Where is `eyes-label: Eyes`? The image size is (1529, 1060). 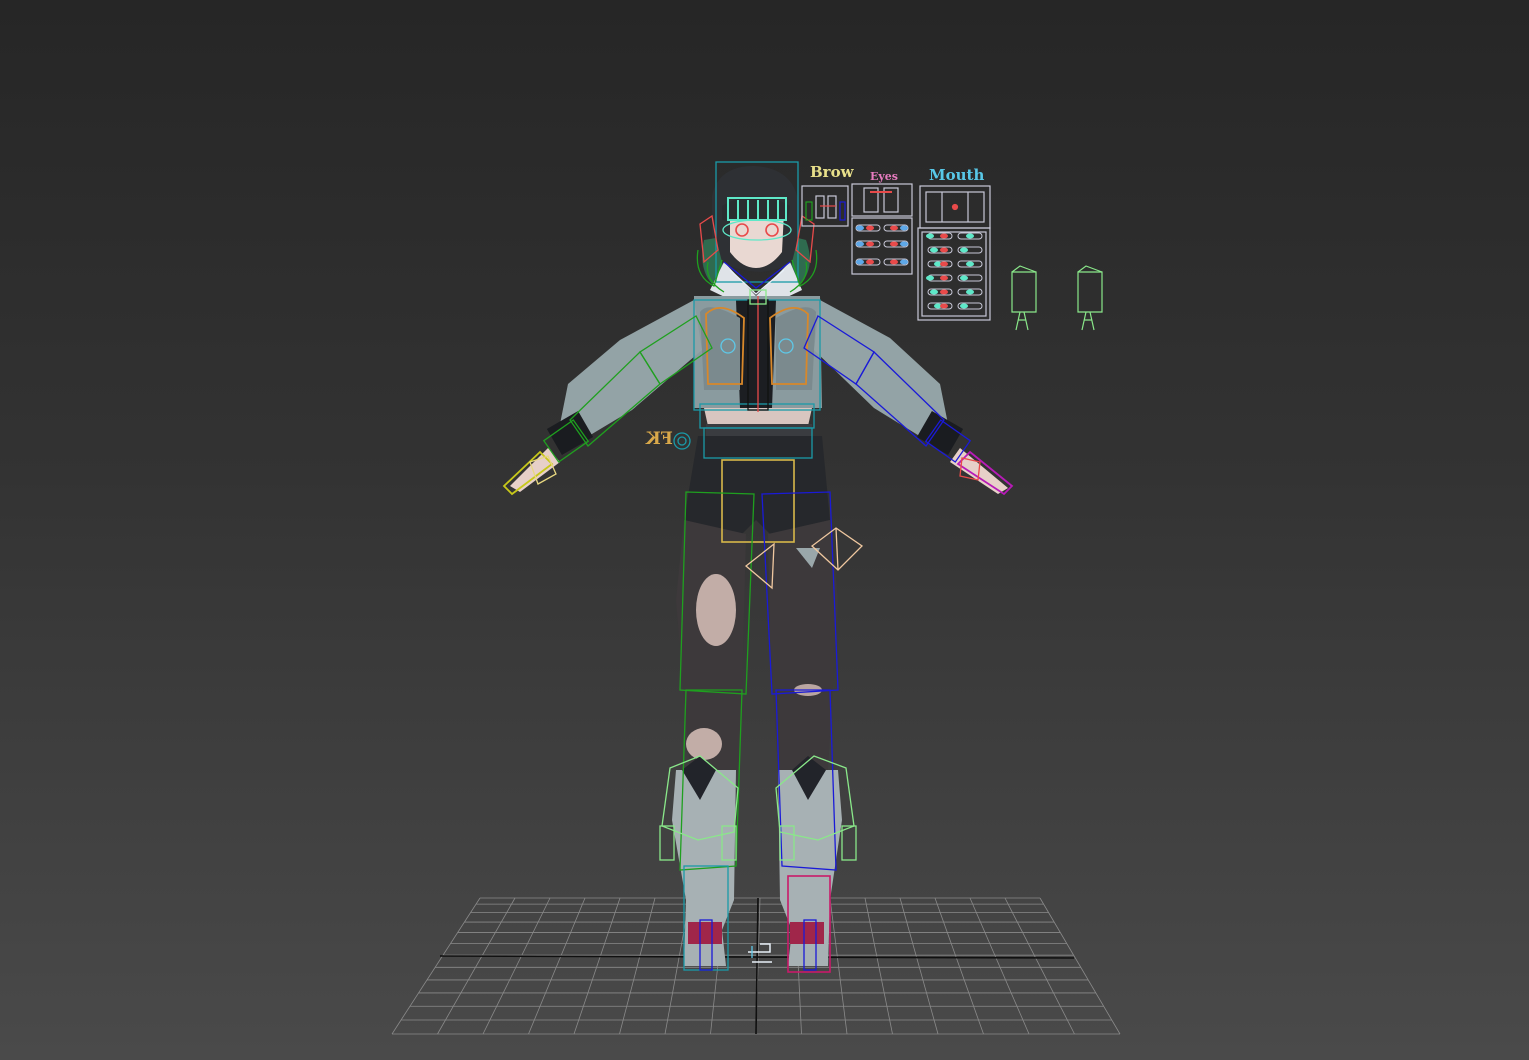
eyes-label: Eyes is located at coordinates (884, 176).